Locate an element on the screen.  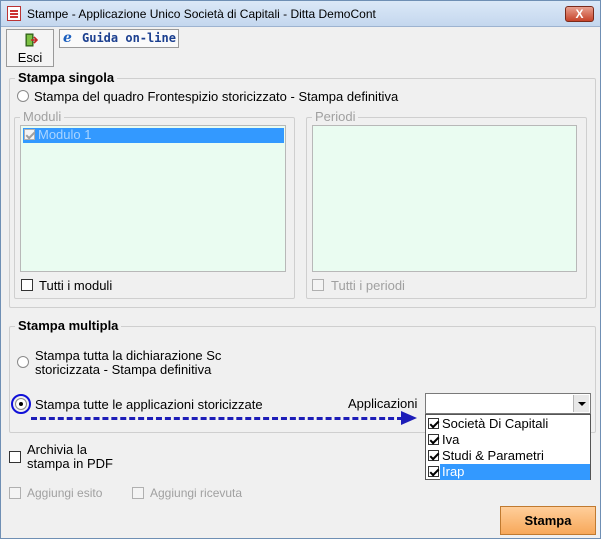
option-label: Studi & Parametri is located at coordinates (493, 455).